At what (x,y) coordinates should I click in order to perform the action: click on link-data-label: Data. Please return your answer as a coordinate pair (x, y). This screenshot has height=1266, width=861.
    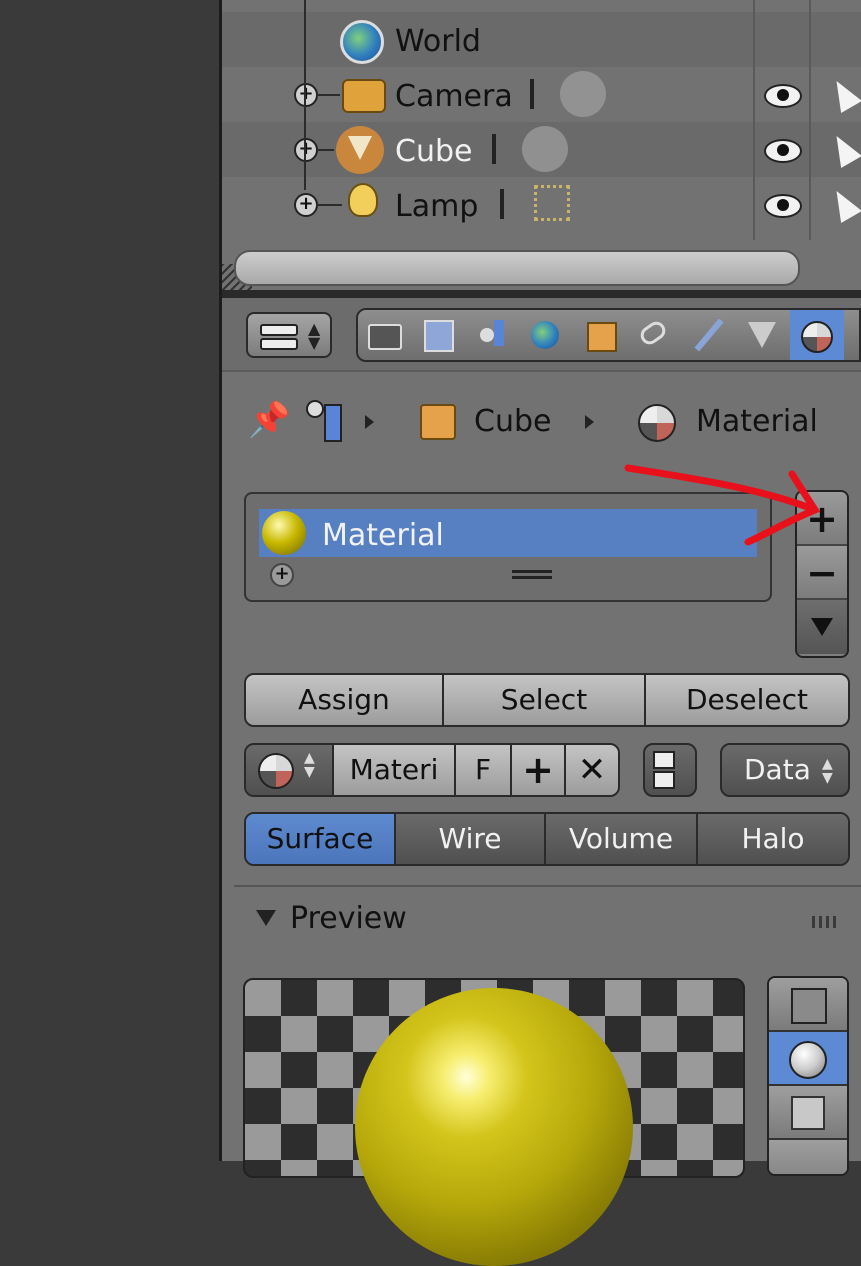
    Looking at the image, I should click on (777, 769).